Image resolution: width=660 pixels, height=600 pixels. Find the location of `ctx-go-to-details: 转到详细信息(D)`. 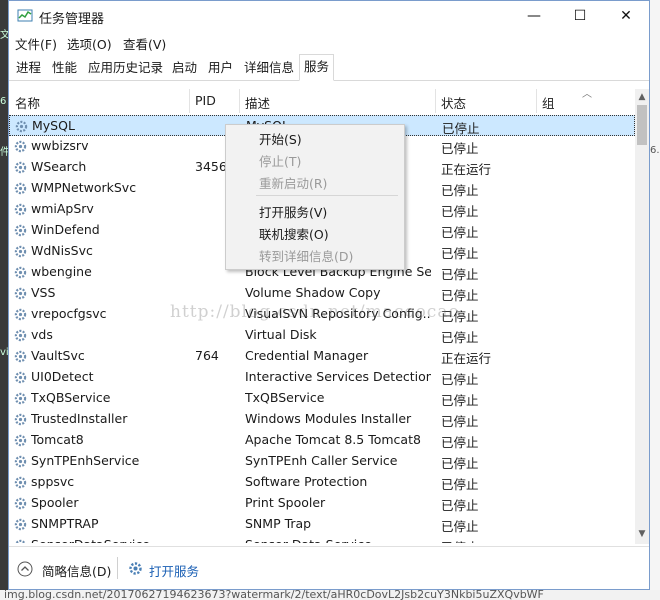

ctx-go-to-details: 转到详细信息(D) is located at coordinates (306, 255).